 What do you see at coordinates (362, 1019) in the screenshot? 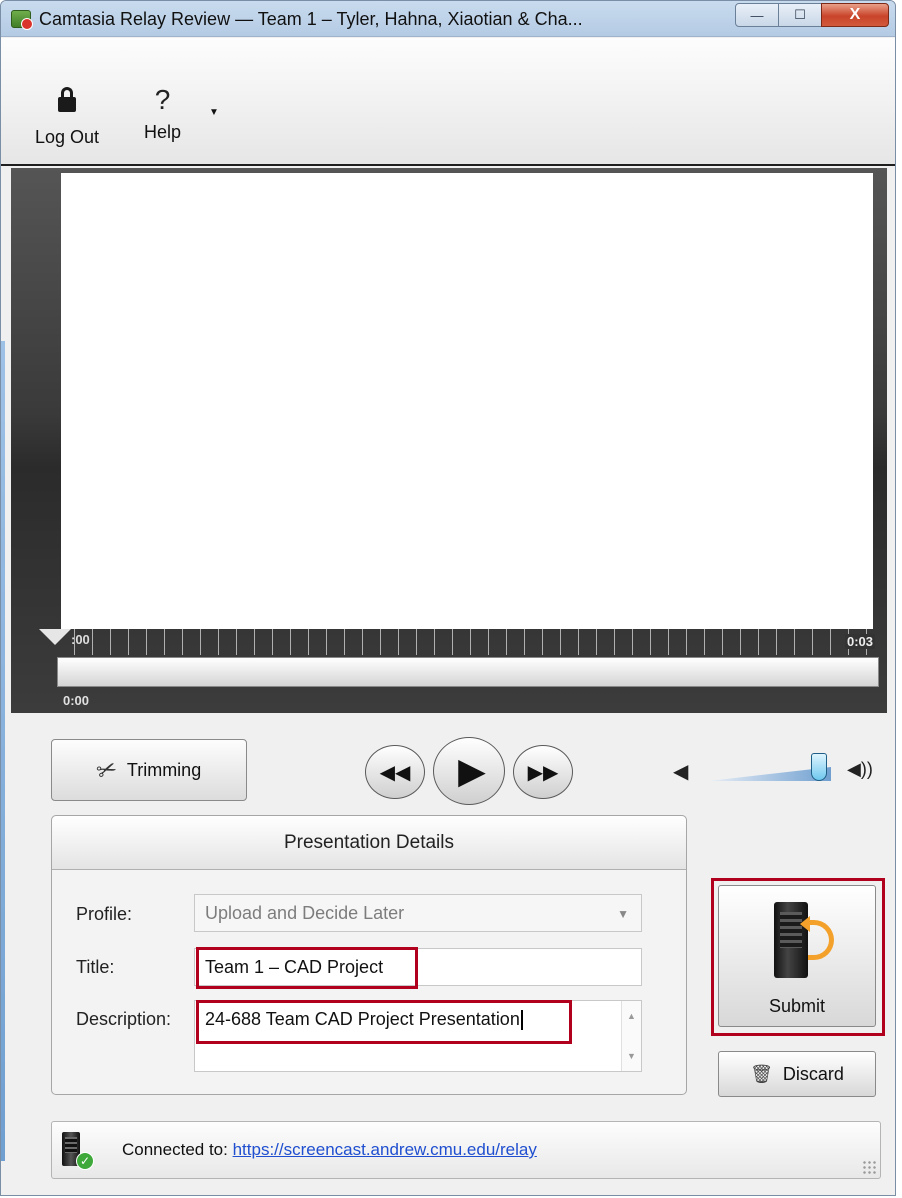
I see `description-value: 24-688 Team CAD Project Presentation` at bounding box center [362, 1019].